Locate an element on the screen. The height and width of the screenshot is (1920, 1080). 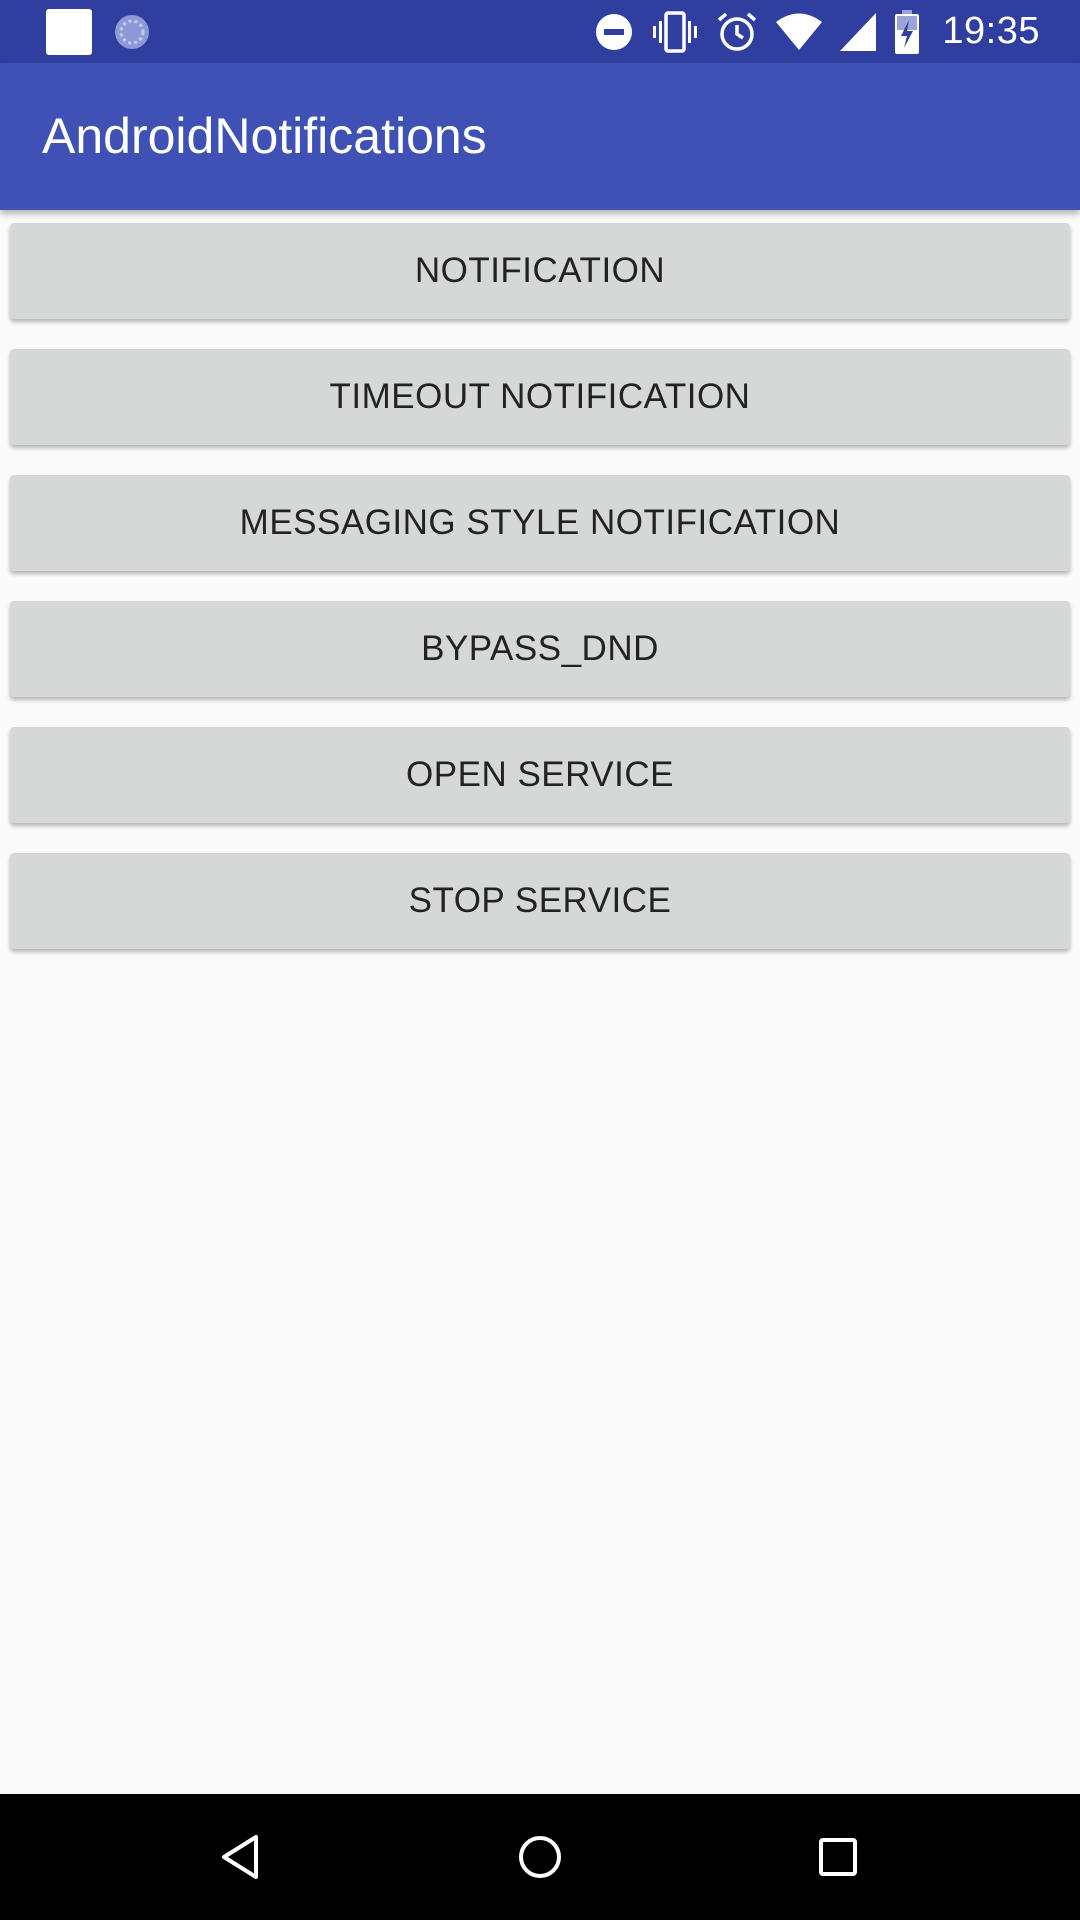
navigation-bar is located at coordinates (540, 1857).